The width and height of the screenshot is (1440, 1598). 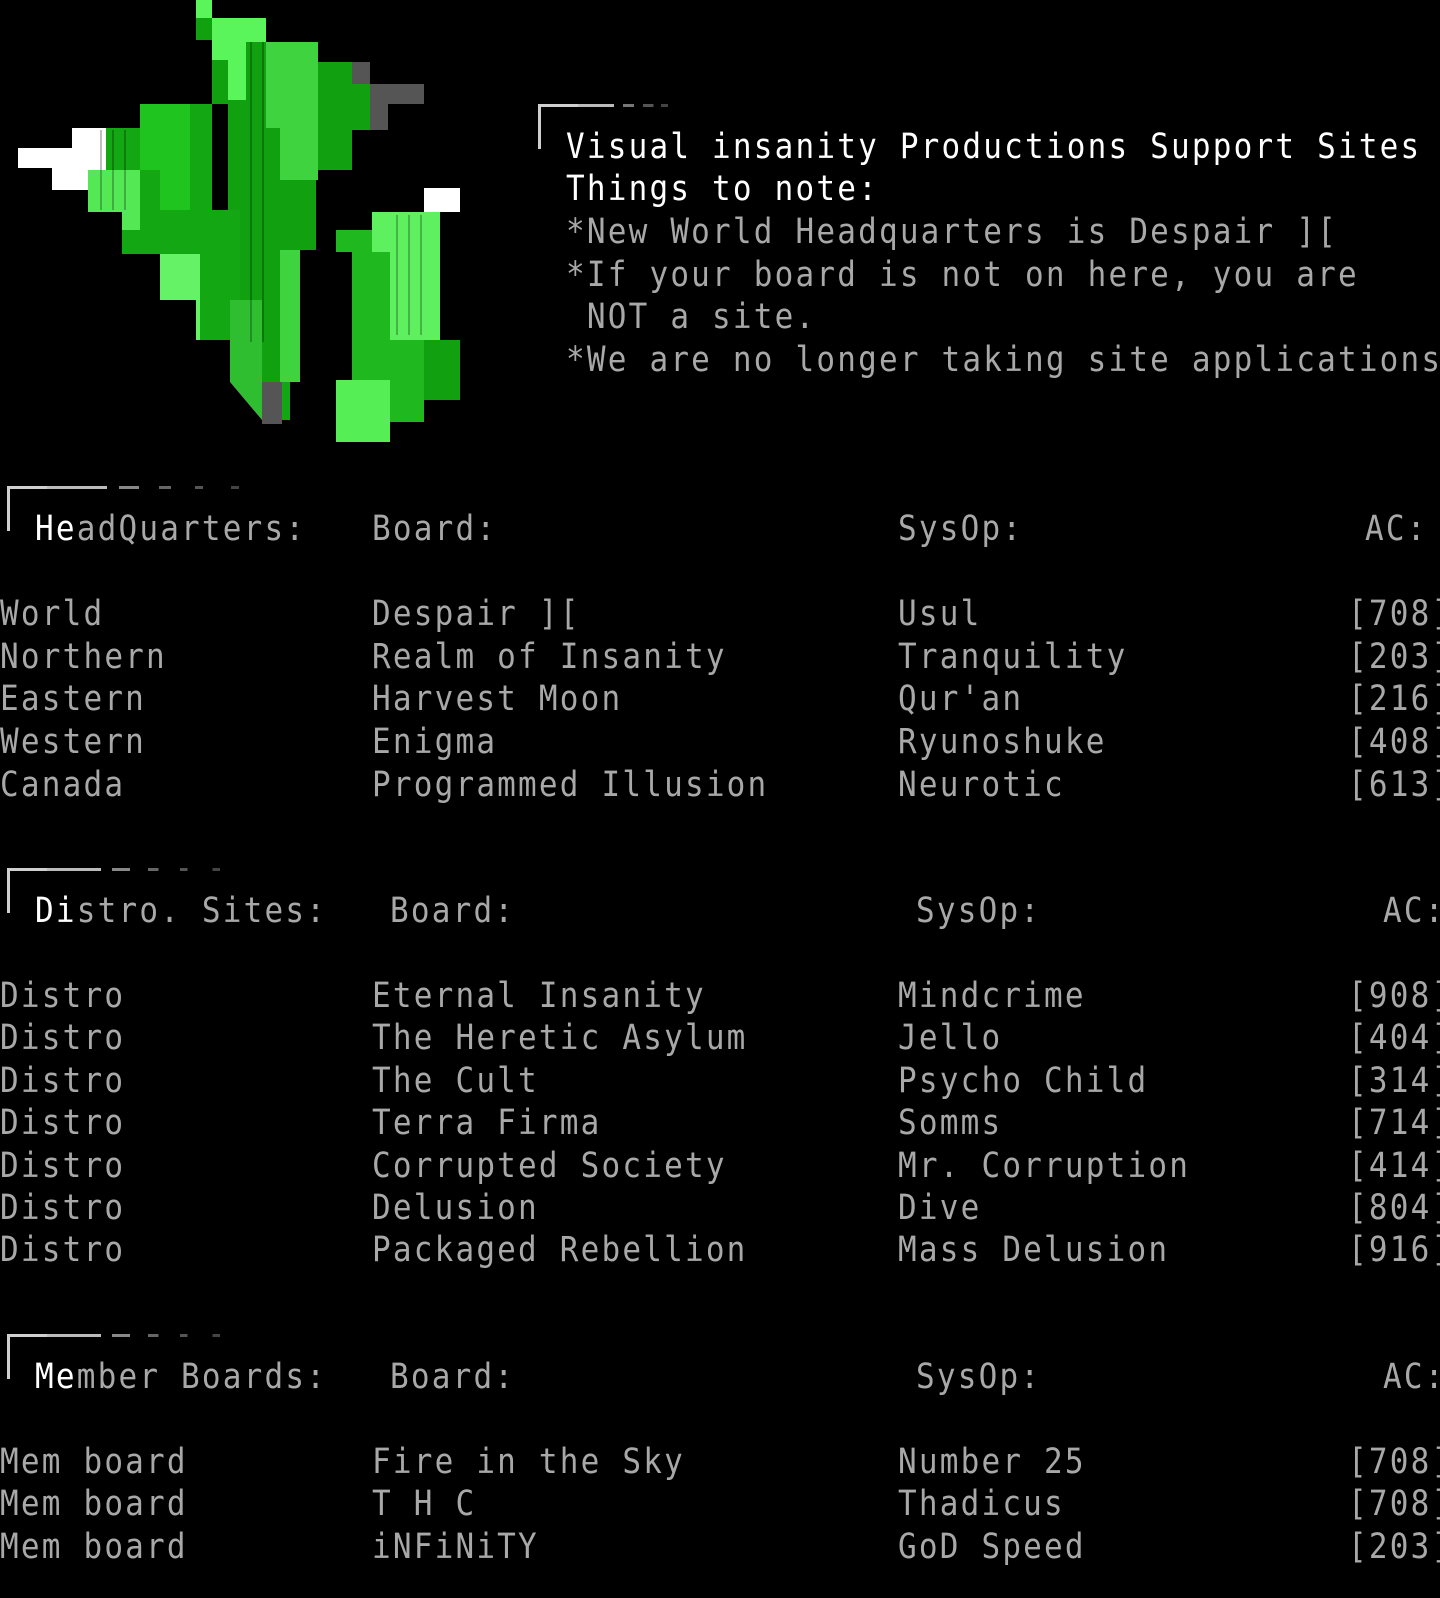 What do you see at coordinates (83, 657) in the screenshot?
I see `region-cell: Northern` at bounding box center [83, 657].